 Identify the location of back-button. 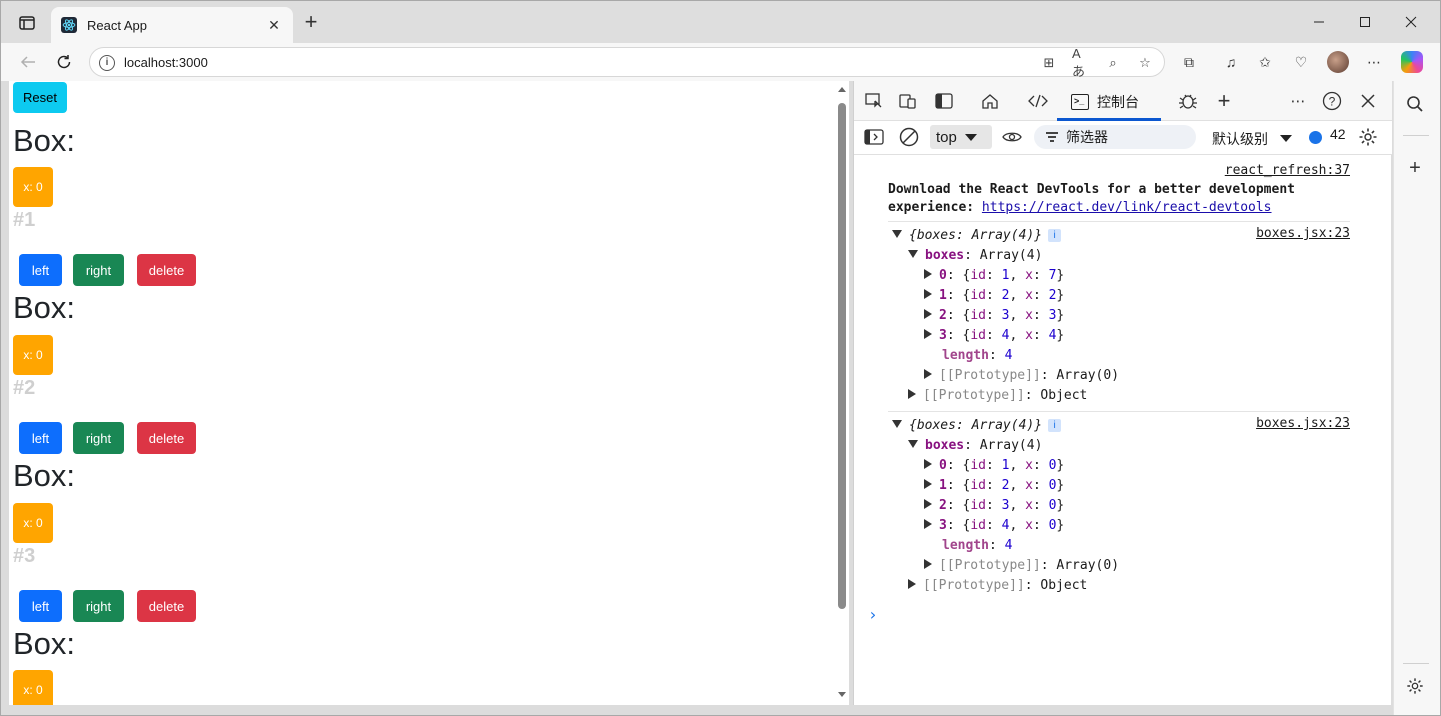
(28, 62).